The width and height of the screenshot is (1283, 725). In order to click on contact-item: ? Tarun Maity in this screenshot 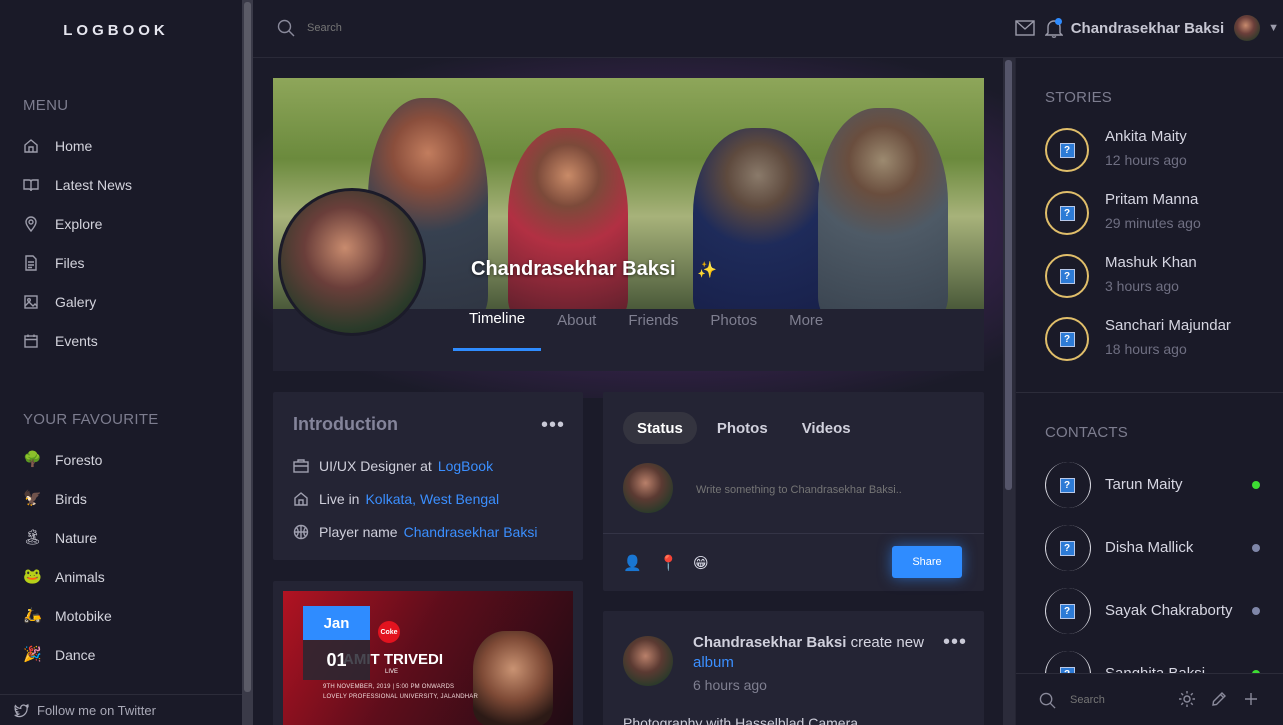, I will do `click(1152, 485)`.